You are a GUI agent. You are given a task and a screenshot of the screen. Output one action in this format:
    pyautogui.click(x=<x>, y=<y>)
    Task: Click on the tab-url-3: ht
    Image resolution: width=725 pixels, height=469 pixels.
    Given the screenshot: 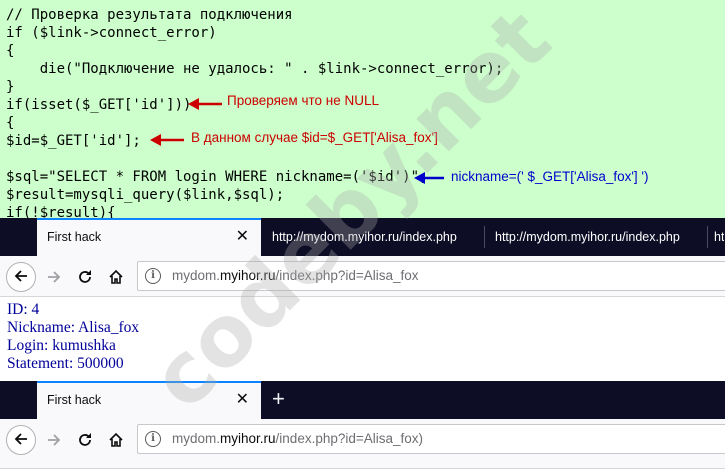 What is the action you would take?
    pyautogui.click(x=716, y=237)
    